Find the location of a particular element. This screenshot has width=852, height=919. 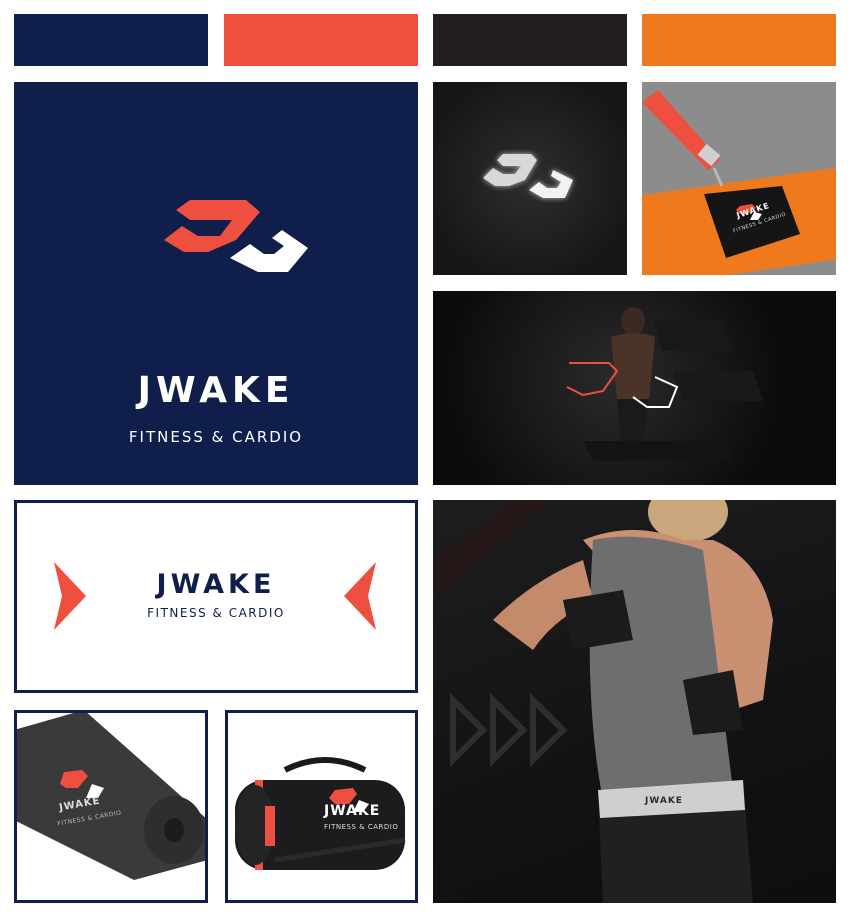

swatch-charcoal is located at coordinates (530, 40).